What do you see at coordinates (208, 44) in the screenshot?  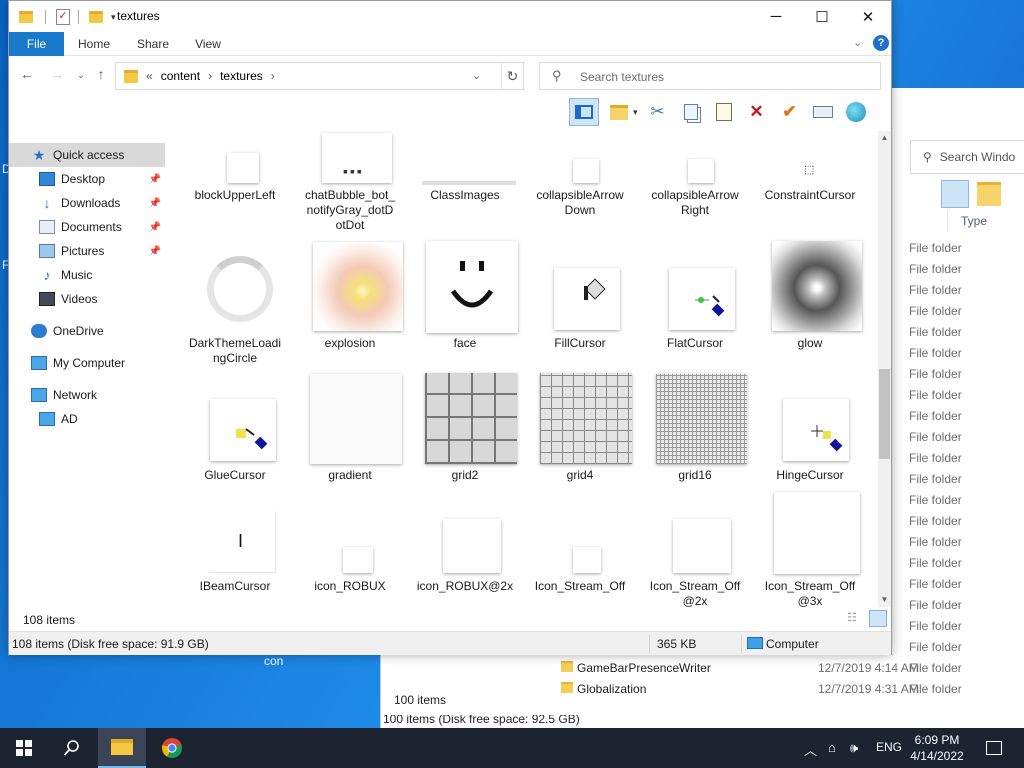 I see `tab-view: View` at bounding box center [208, 44].